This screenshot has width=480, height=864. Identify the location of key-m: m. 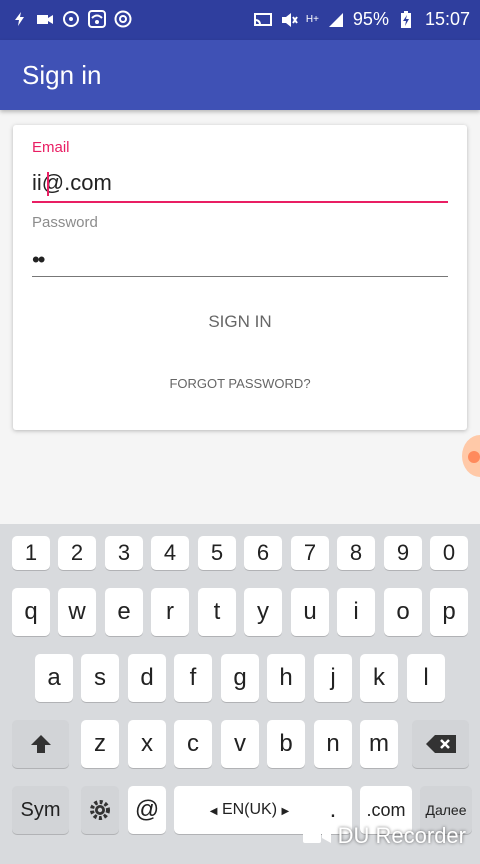
(379, 744).